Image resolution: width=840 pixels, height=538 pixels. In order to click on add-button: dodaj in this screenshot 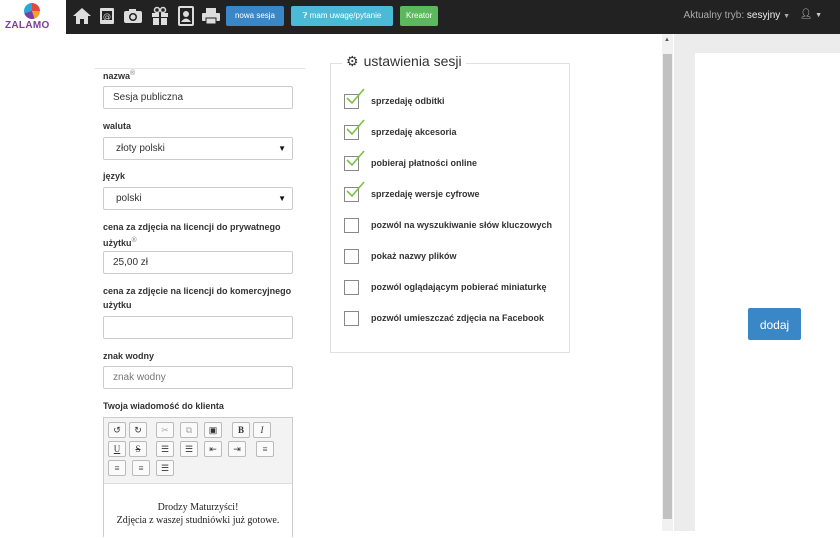, I will do `click(774, 324)`.